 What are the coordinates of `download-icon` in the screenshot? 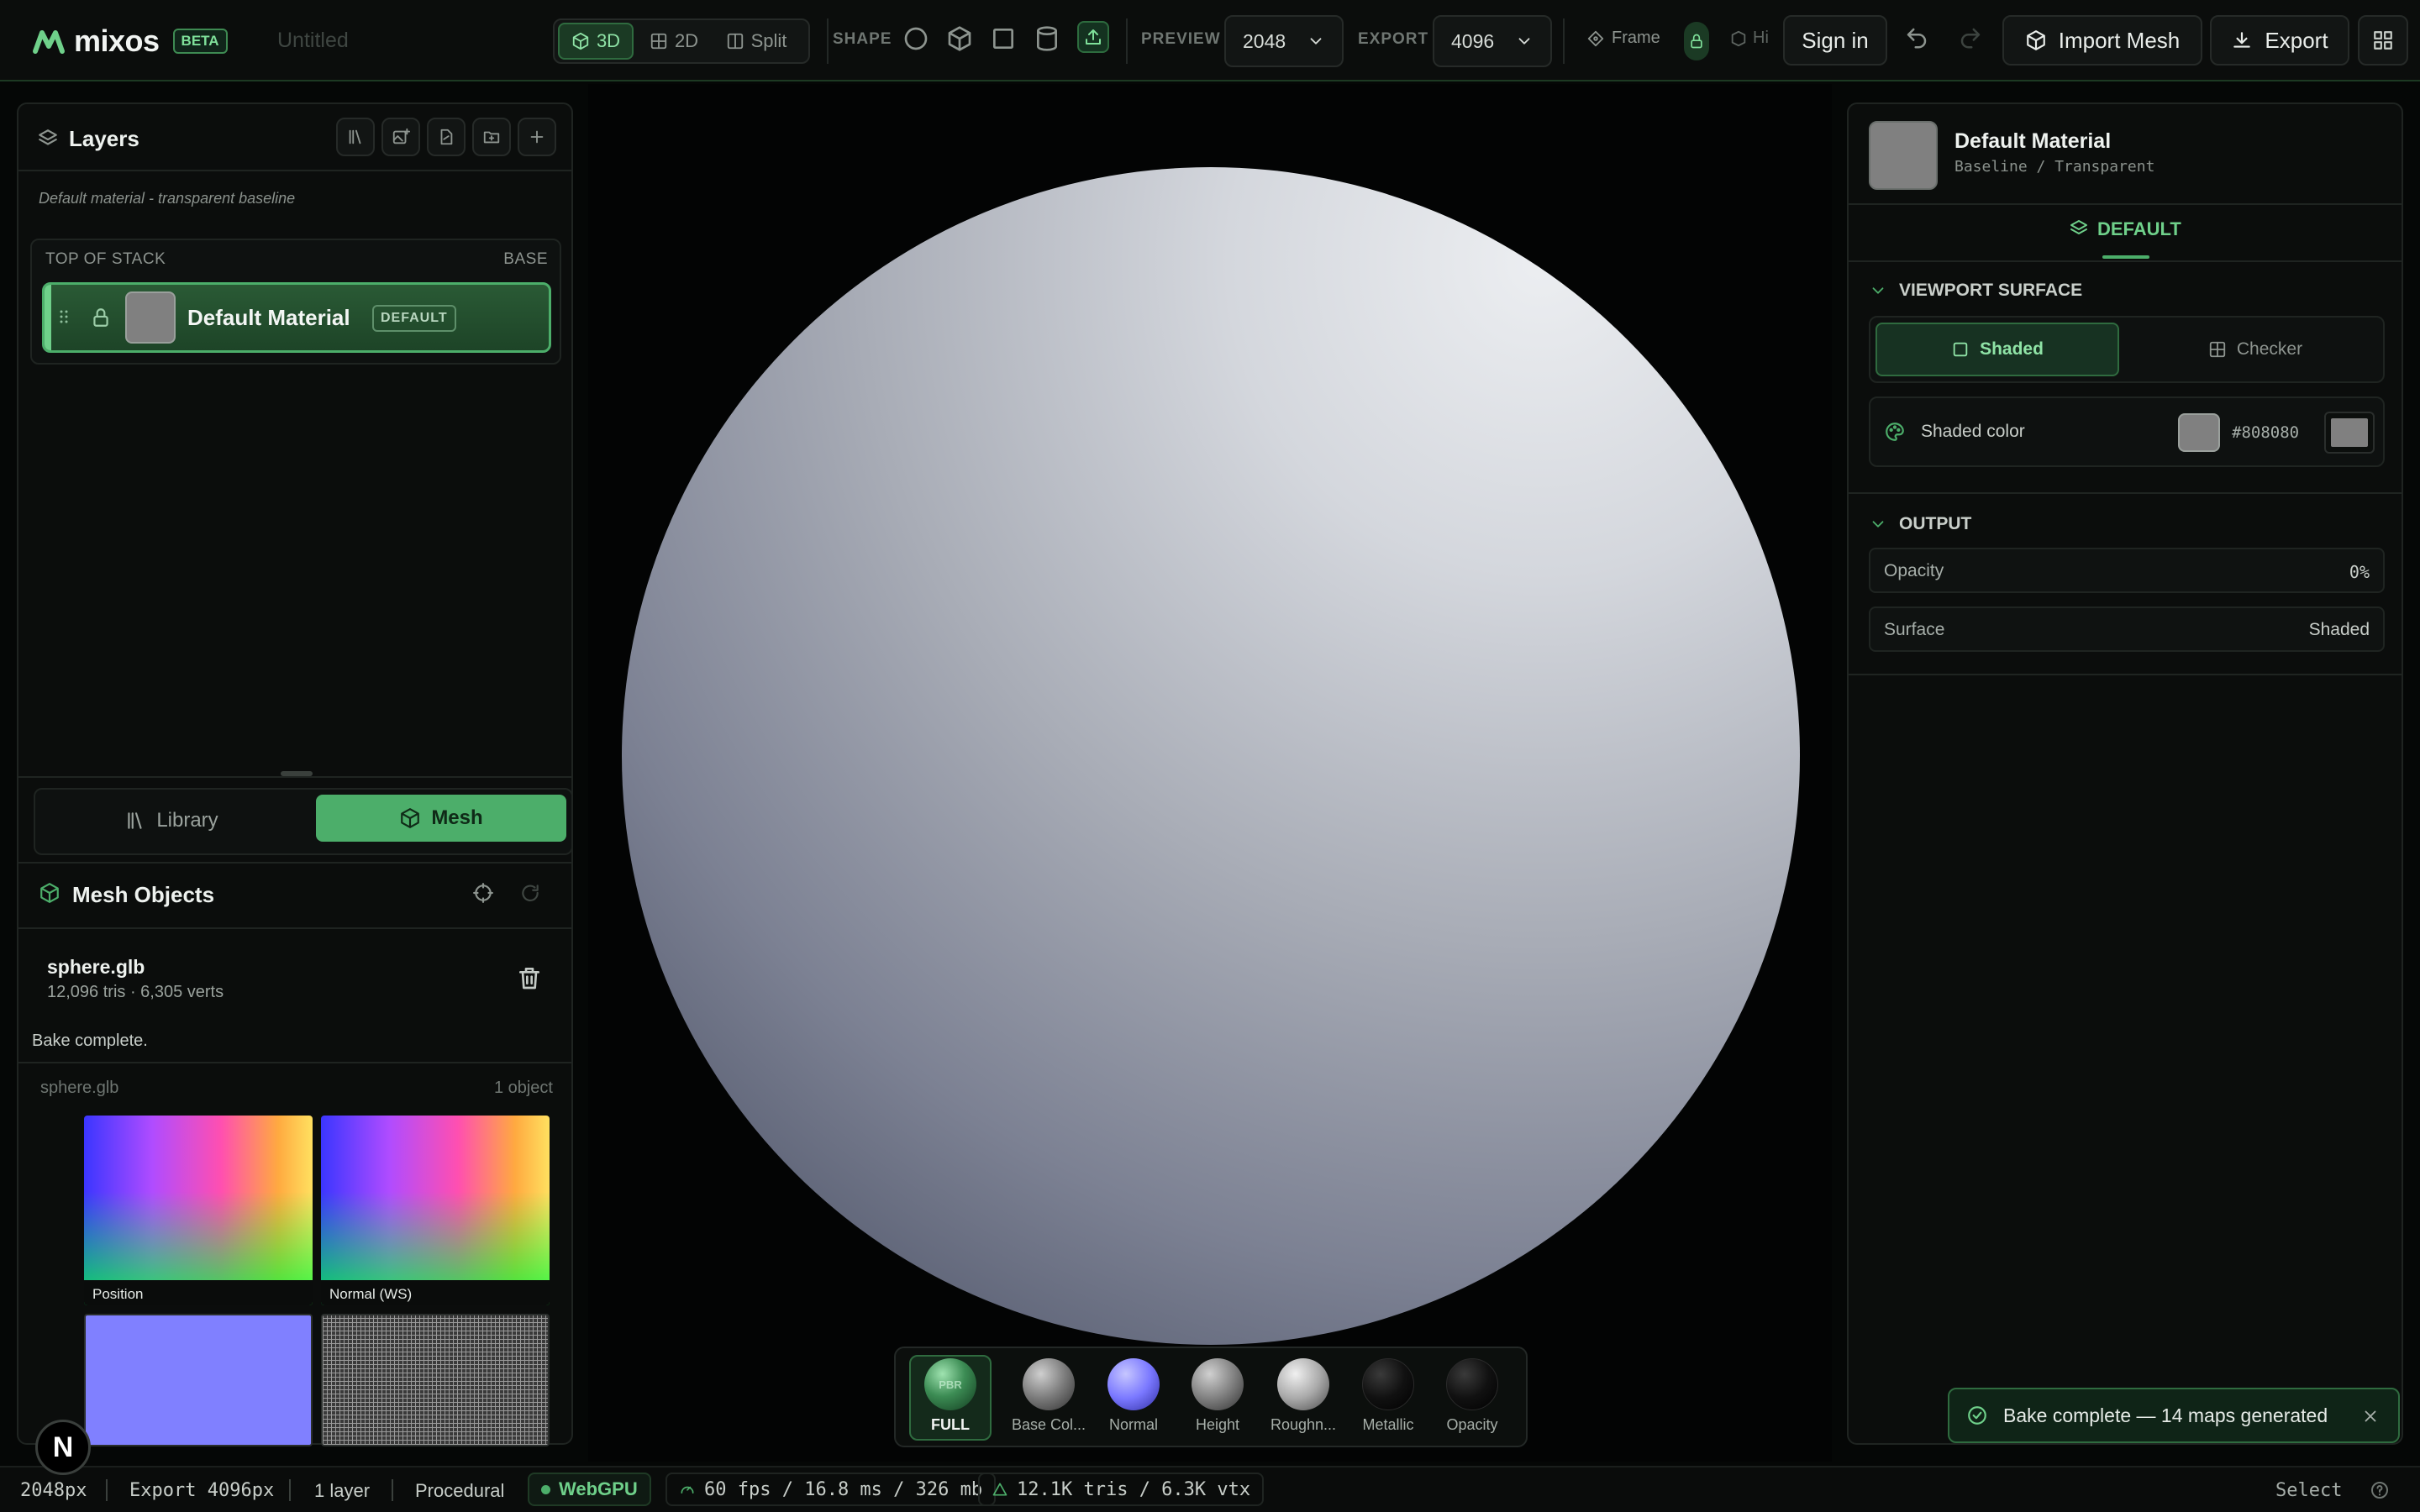 It's located at (2242, 40).